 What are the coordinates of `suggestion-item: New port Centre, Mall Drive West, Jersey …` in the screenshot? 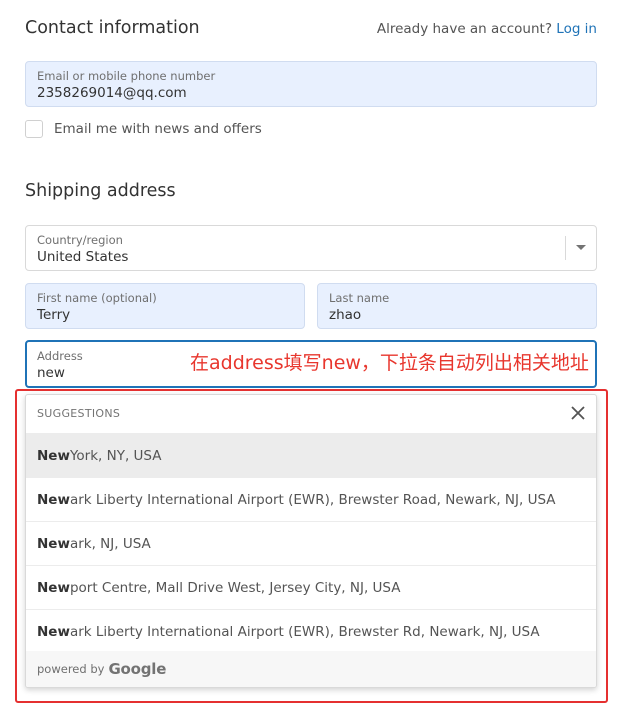 It's located at (311, 587).